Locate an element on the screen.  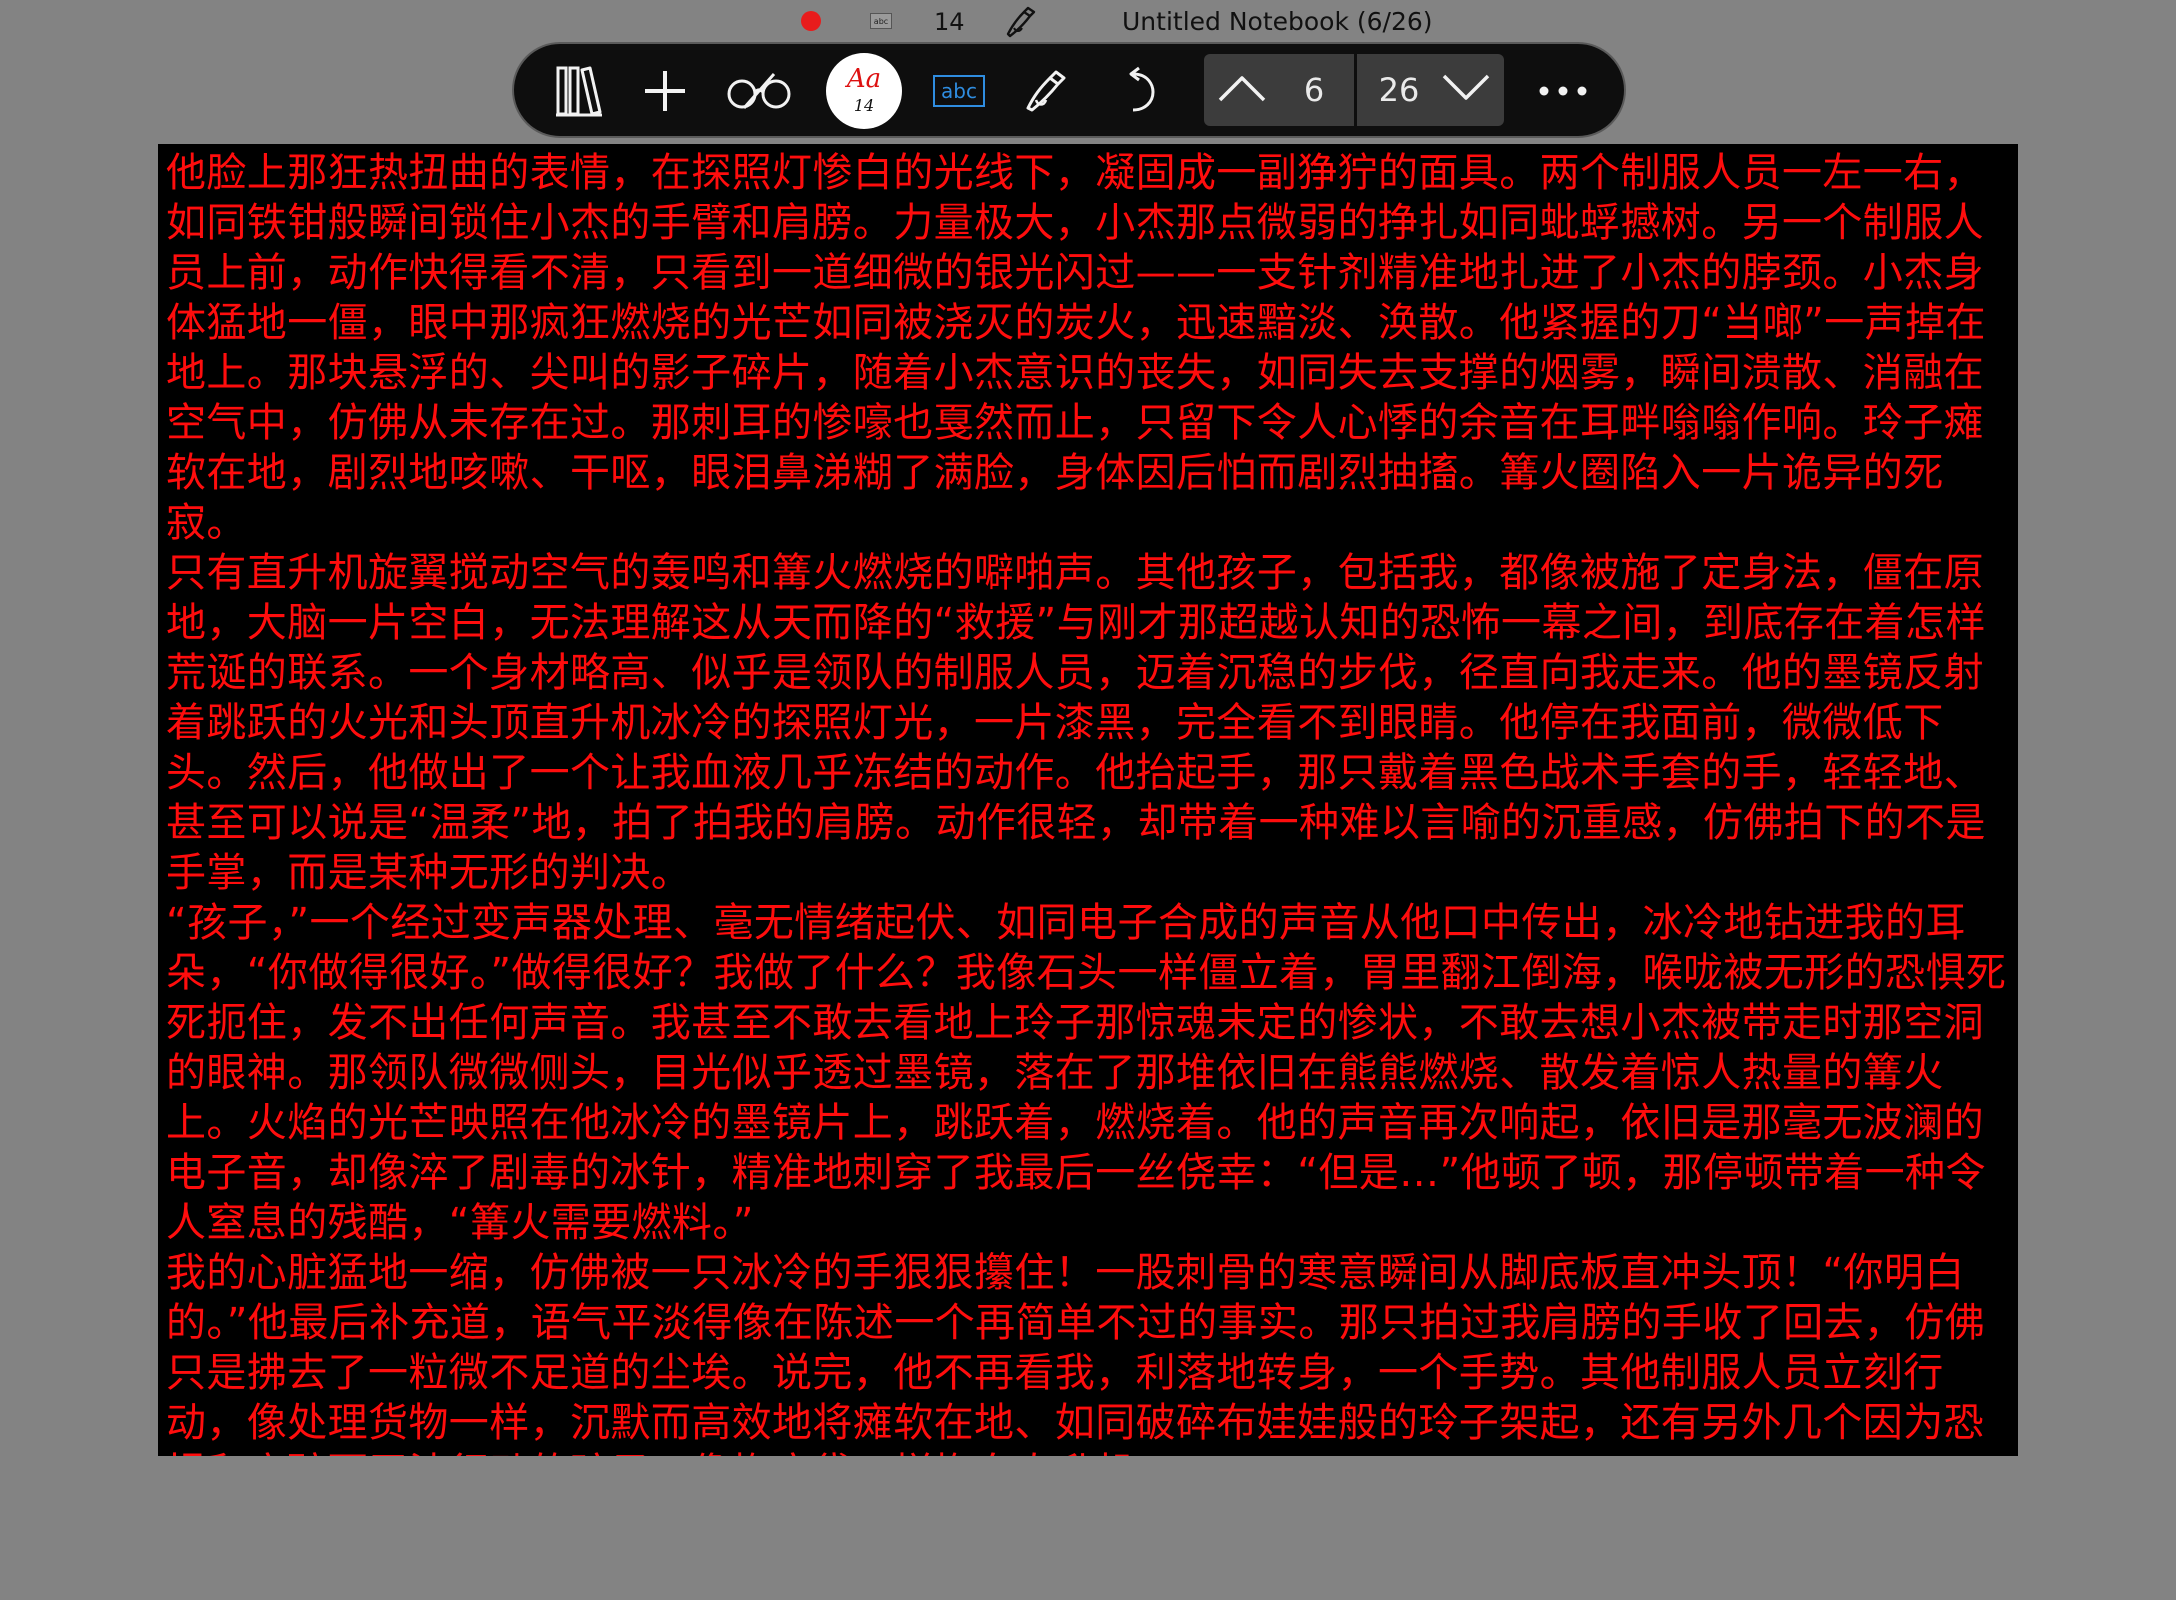
input-mode-icon: abc is located at coordinates (881, 21).